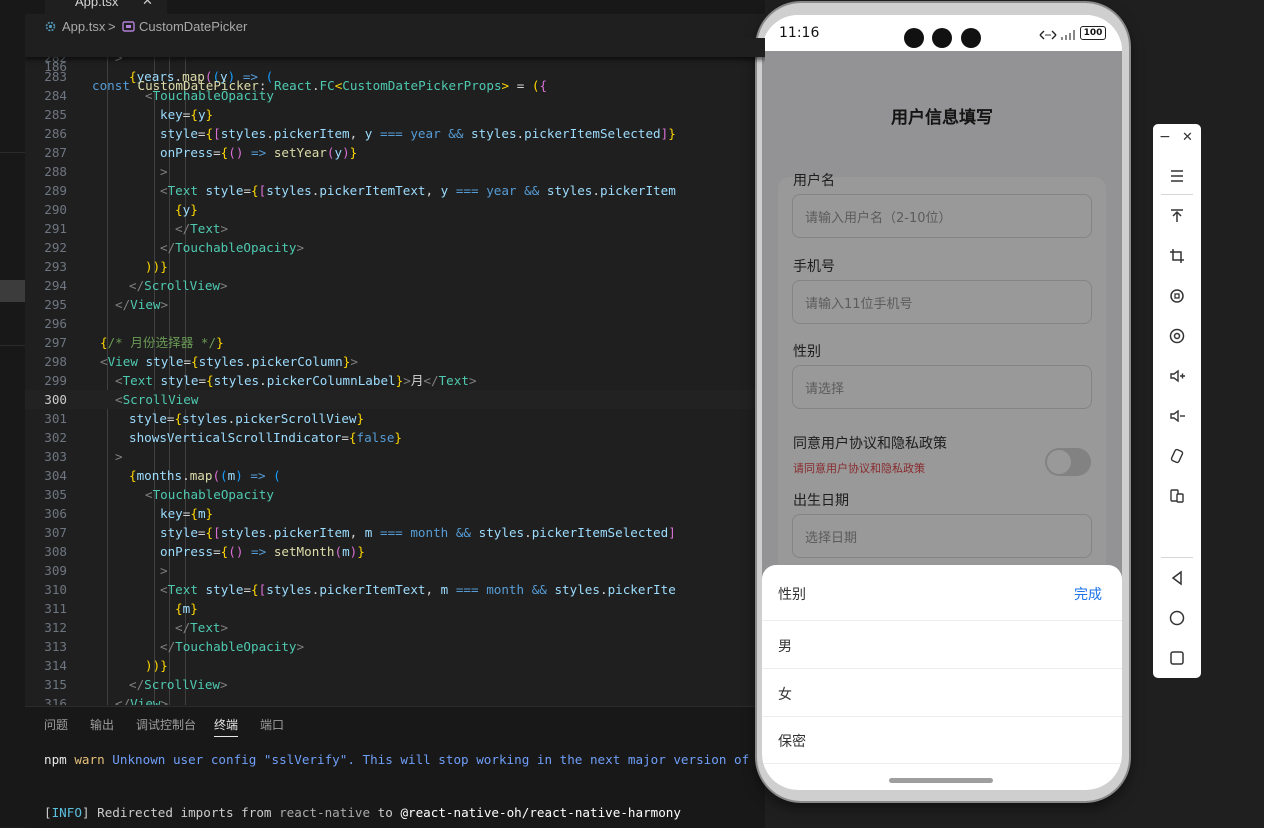  I want to click on activity-bar-selected-item, so click(12, 291).